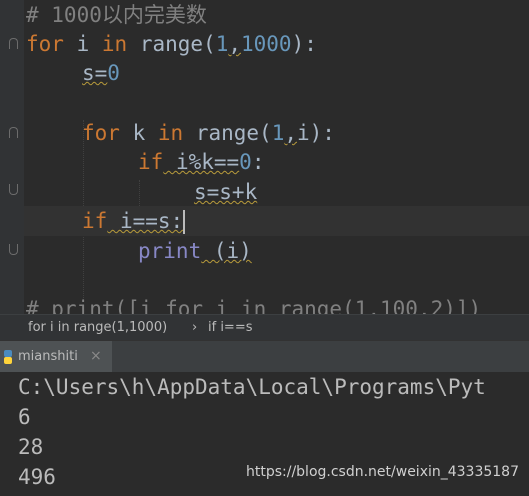 Image resolution: width=529 pixels, height=496 pixels. Describe the element at coordinates (101, 73) in the screenshot. I see `code-line-assign: s=0` at that location.